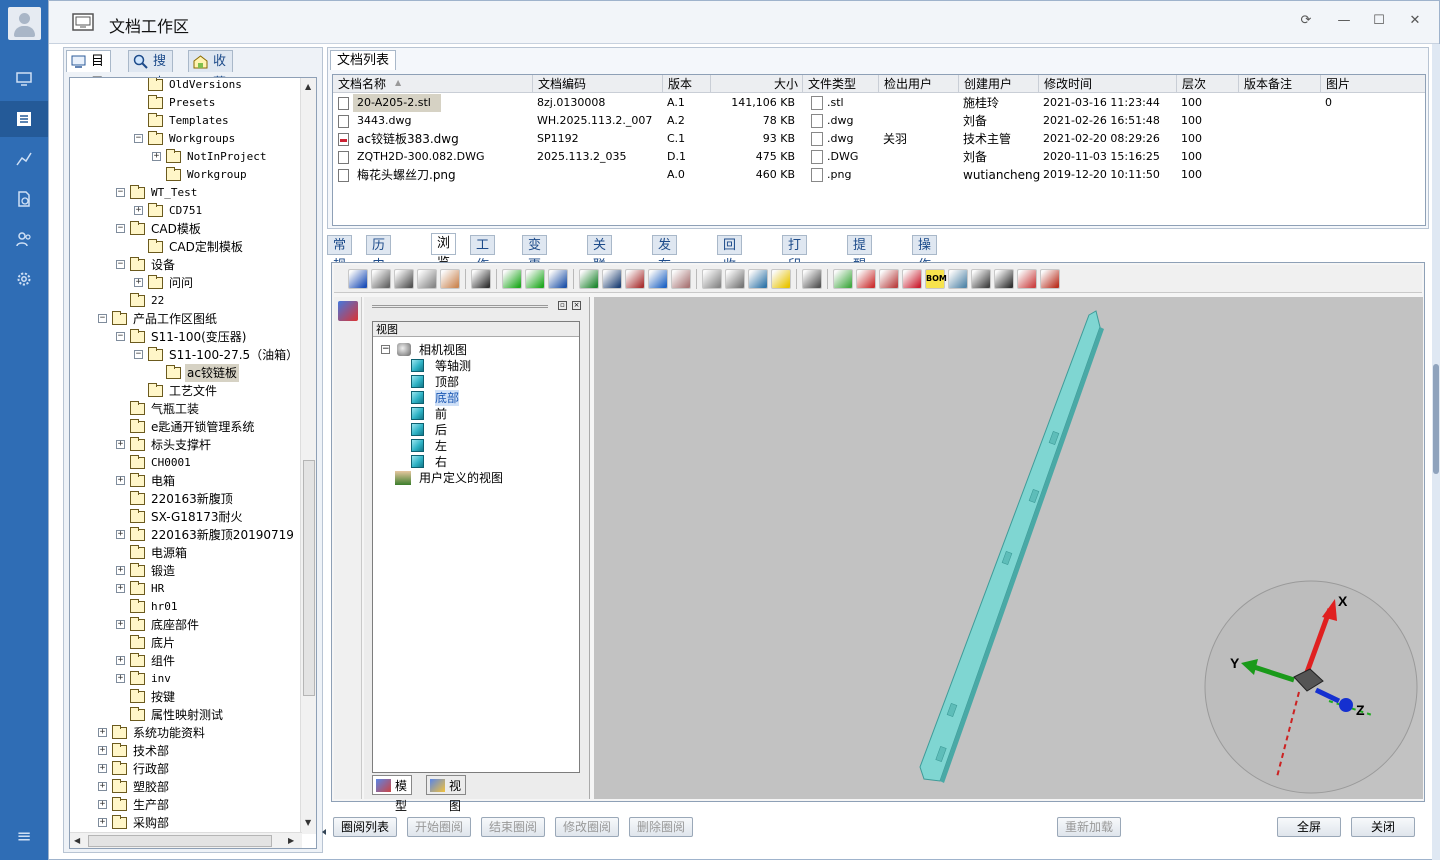 The width and height of the screenshot is (1440, 860). Describe the element at coordinates (404, 279) in the screenshot. I see `print-icon` at that location.